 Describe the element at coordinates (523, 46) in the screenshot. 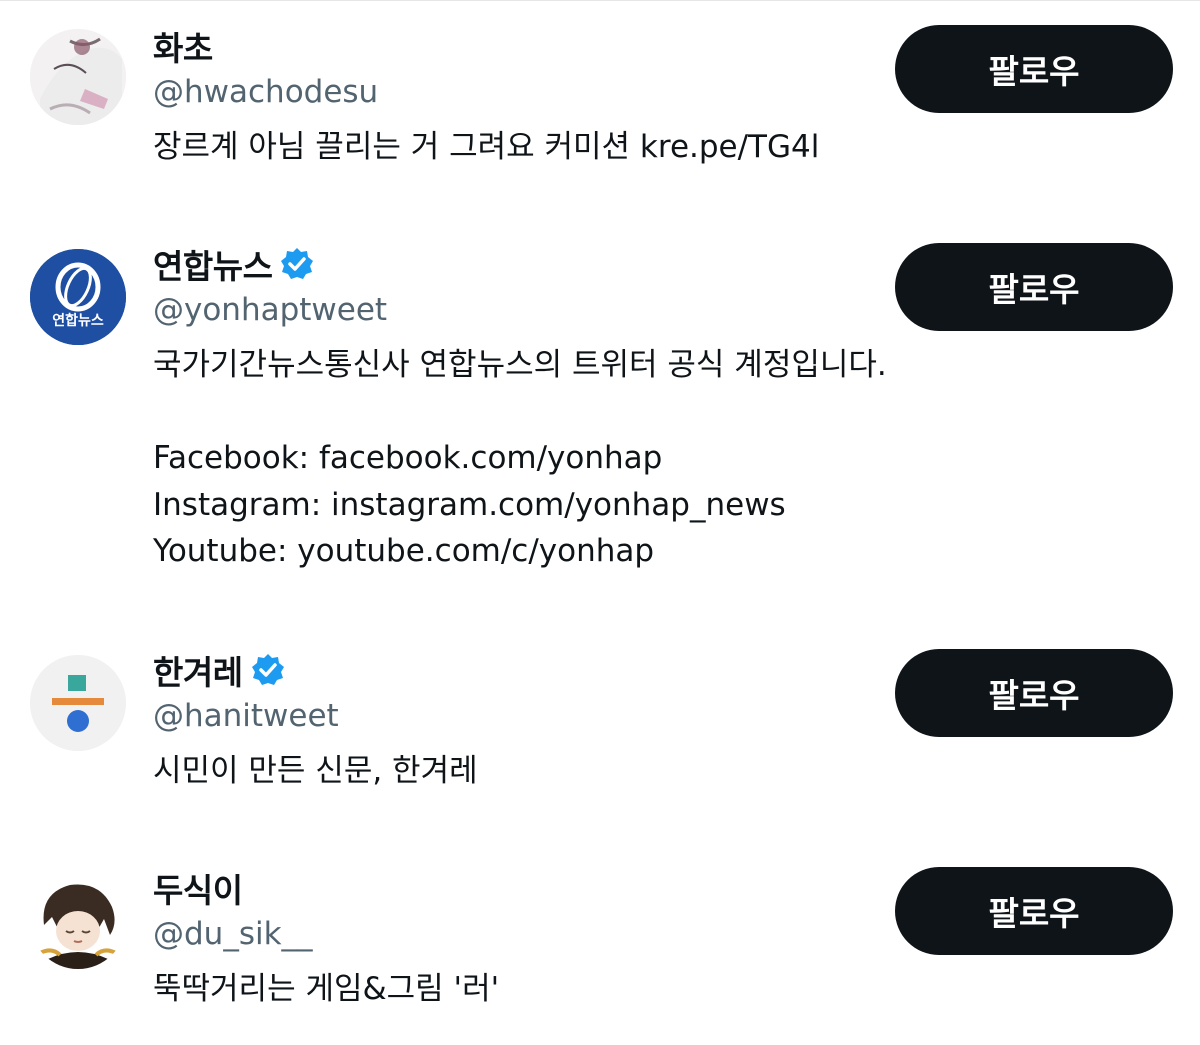

I see `name-line: 화초` at that location.